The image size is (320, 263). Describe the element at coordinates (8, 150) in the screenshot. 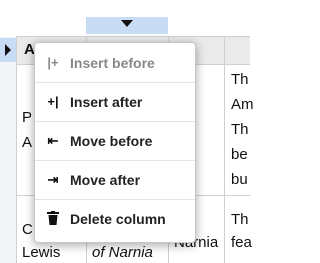

I see `row-handle-bar` at that location.